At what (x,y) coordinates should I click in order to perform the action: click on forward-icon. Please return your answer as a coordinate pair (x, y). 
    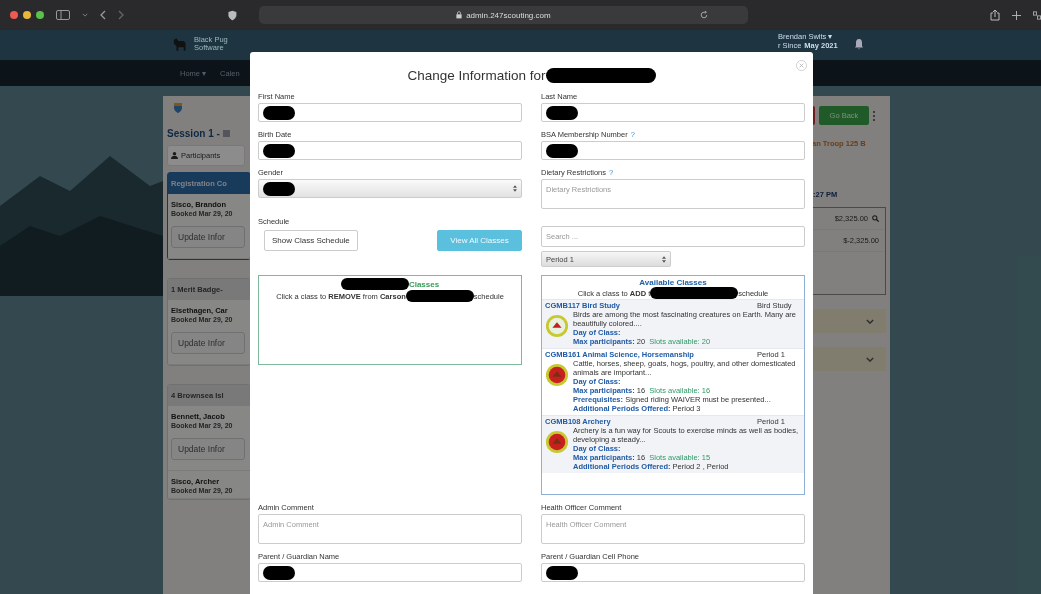
    Looking at the image, I should click on (121, 15).